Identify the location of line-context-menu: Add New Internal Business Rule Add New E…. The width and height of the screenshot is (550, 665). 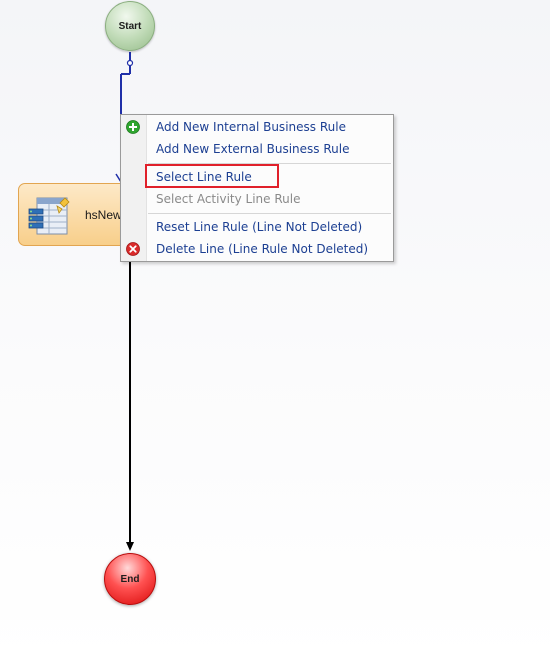
(257, 188).